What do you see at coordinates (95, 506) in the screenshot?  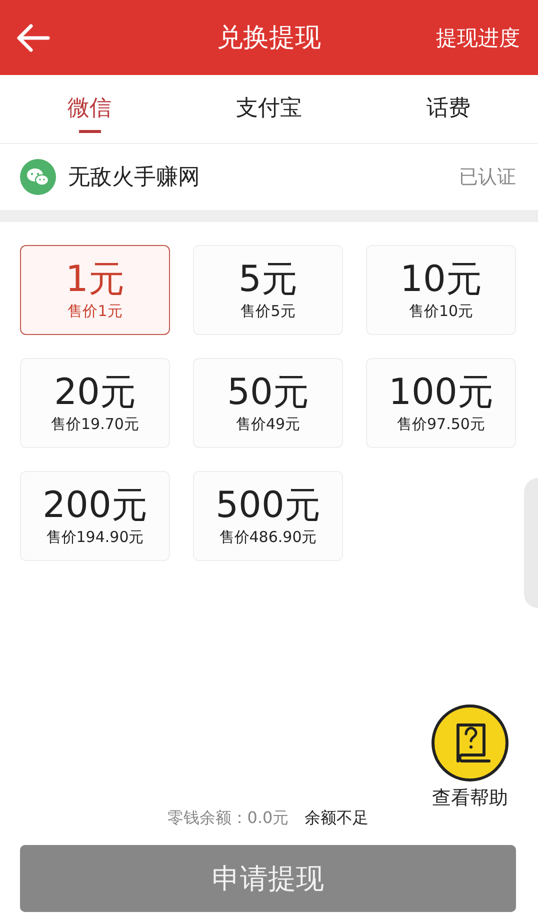 I see `amount-value: 200元` at bounding box center [95, 506].